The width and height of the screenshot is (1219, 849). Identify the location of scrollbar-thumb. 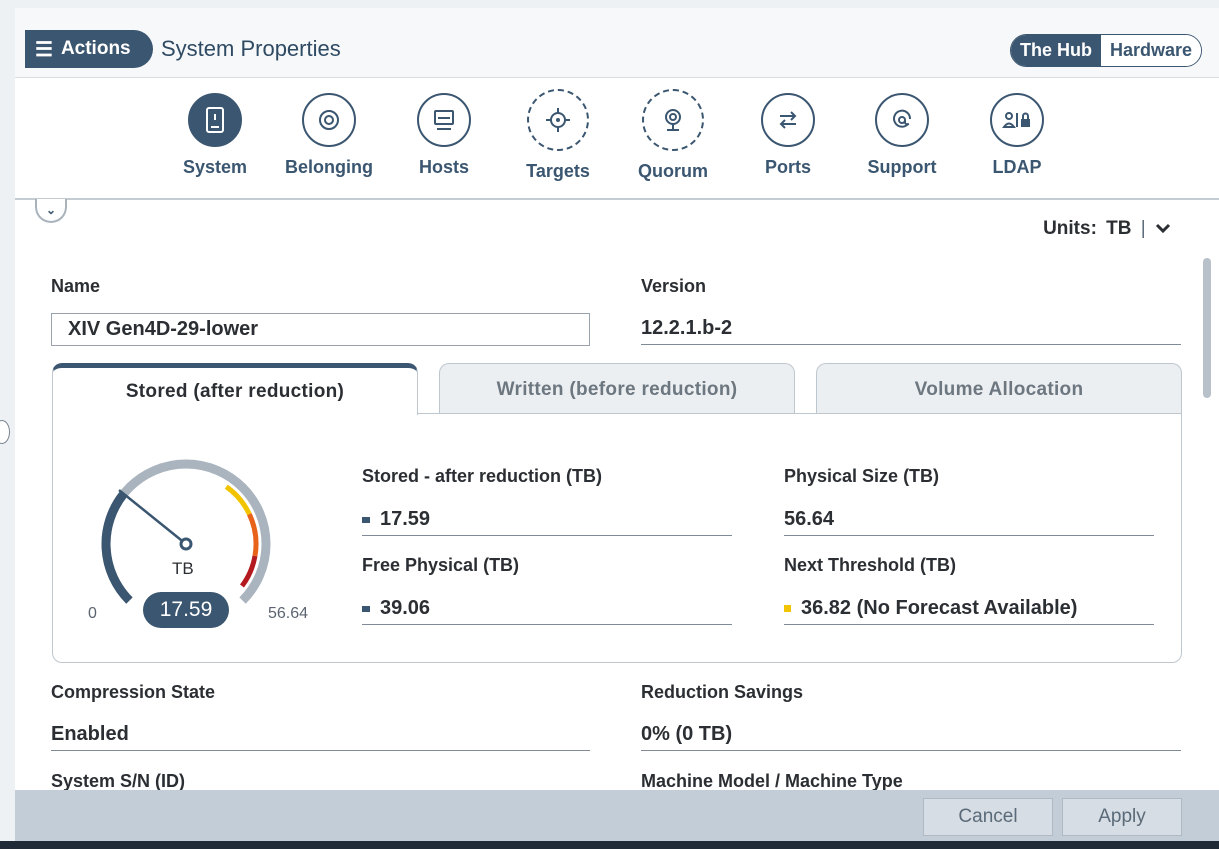
(1207, 328).